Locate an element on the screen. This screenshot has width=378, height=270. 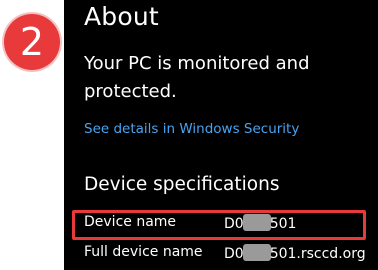
windows-security-link: See details in Windows Security is located at coordinates (191, 129).